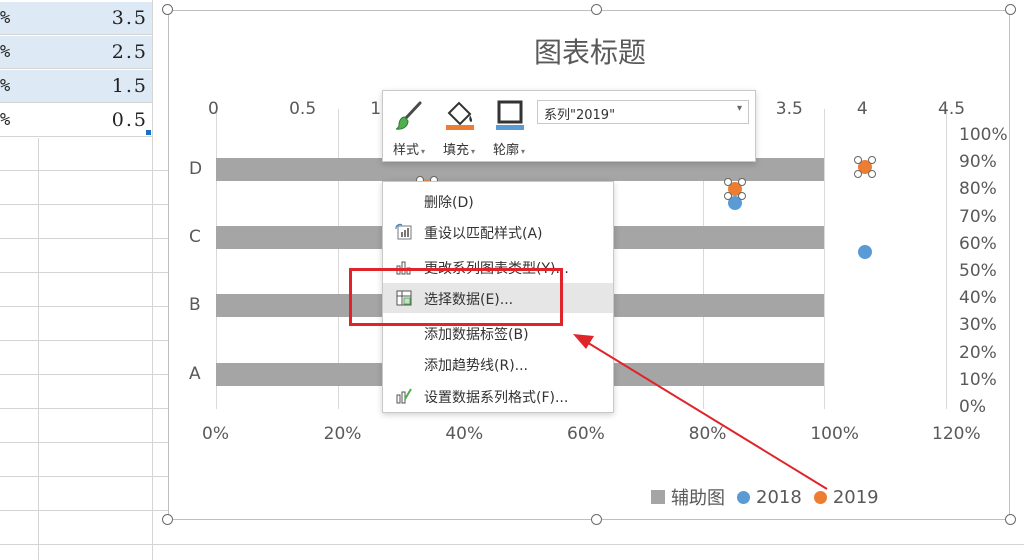 The height and width of the screenshot is (560, 1024). What do you see at coordinates (76, 52) in the screenshot?
I see `sheet-row: % 2.5` at bounding box center [76, 52].